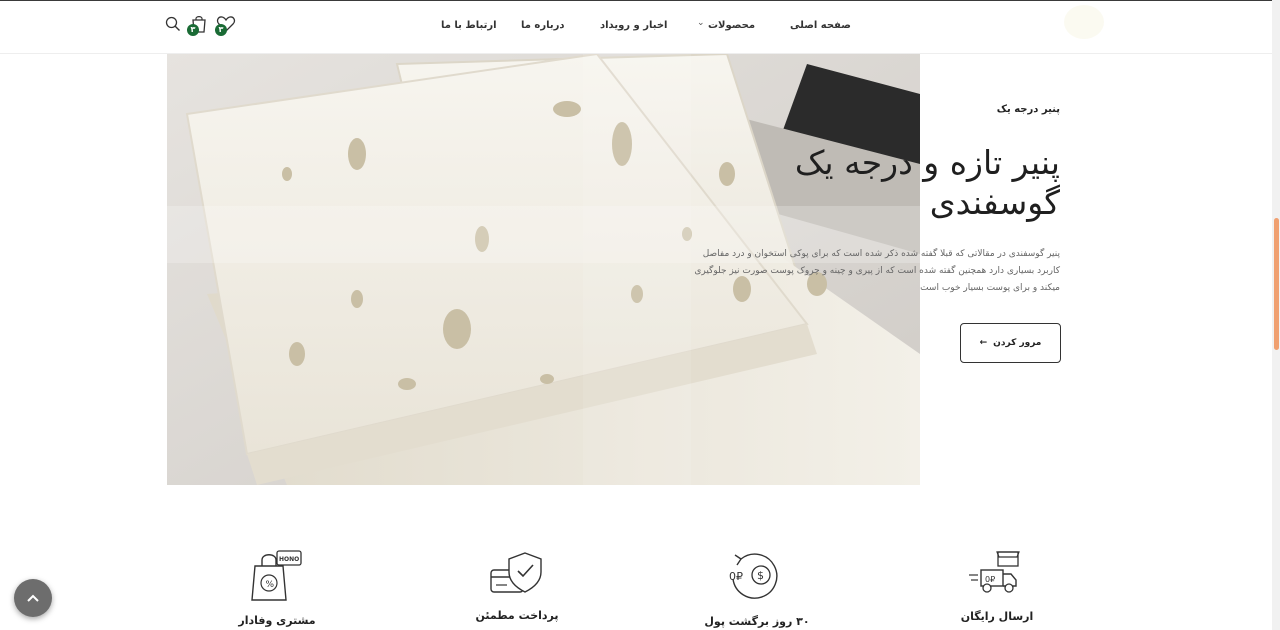 This screenshot has width=1280, height=630. What do you see at coordinates (1028, 109) in the screenshot?
I see `hero-eyebrow: پنیر درجه یک` at bounding box center [1028, 109].